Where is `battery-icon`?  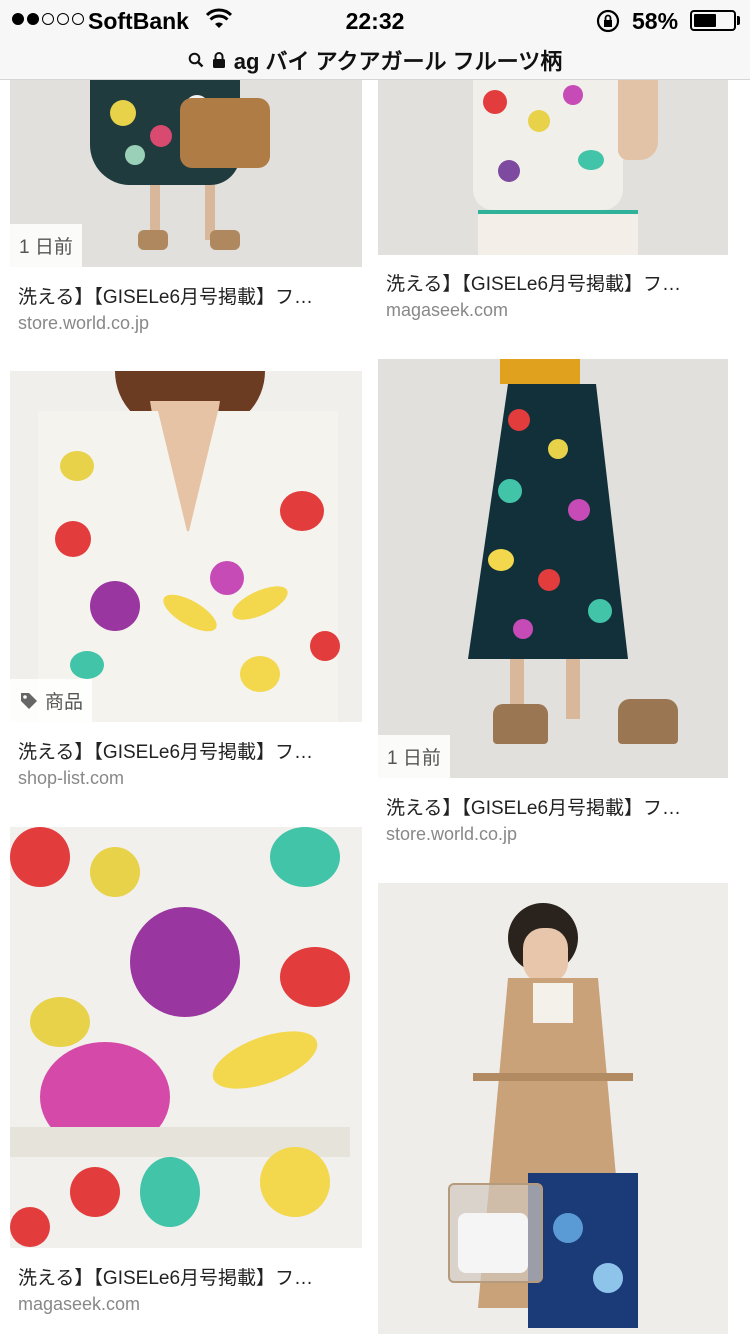
battery-icon is located at coordinates (713, 20).